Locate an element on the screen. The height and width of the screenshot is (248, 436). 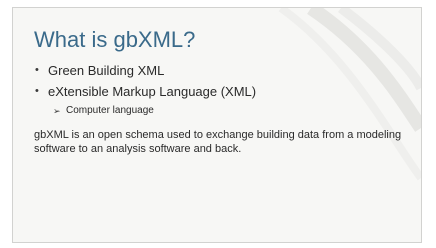
sub-bullet-list: ➢ Computer language is located at coordinates (103, 111).